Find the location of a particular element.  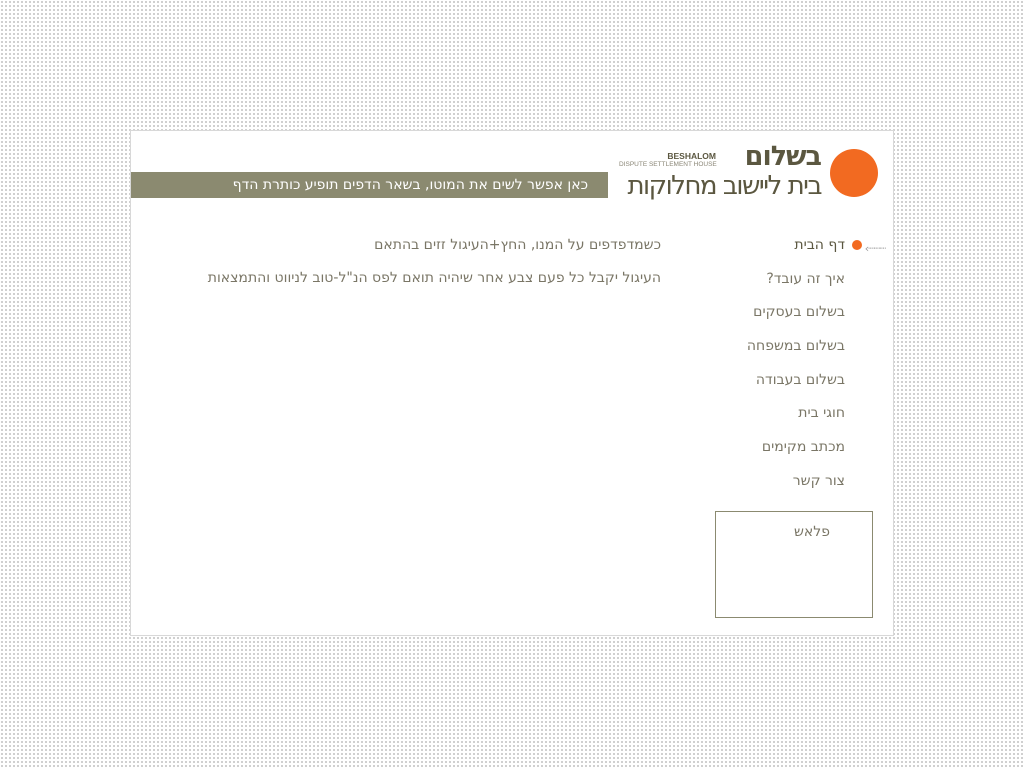

nav-item-label: איך זה עובד? is located at coordinates (805, 278).